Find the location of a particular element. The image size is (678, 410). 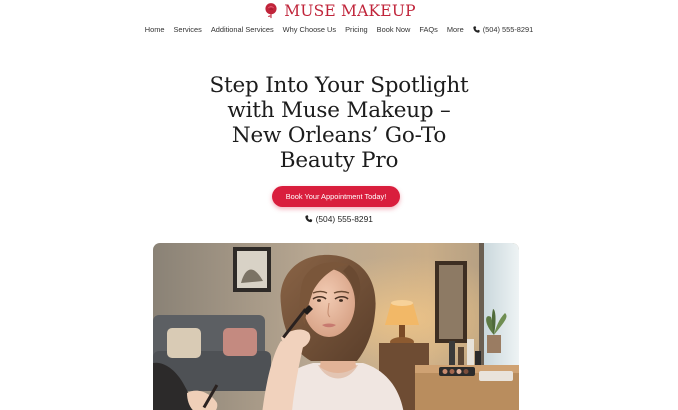

nav-item-more: More is located at coordinates (455, 29).